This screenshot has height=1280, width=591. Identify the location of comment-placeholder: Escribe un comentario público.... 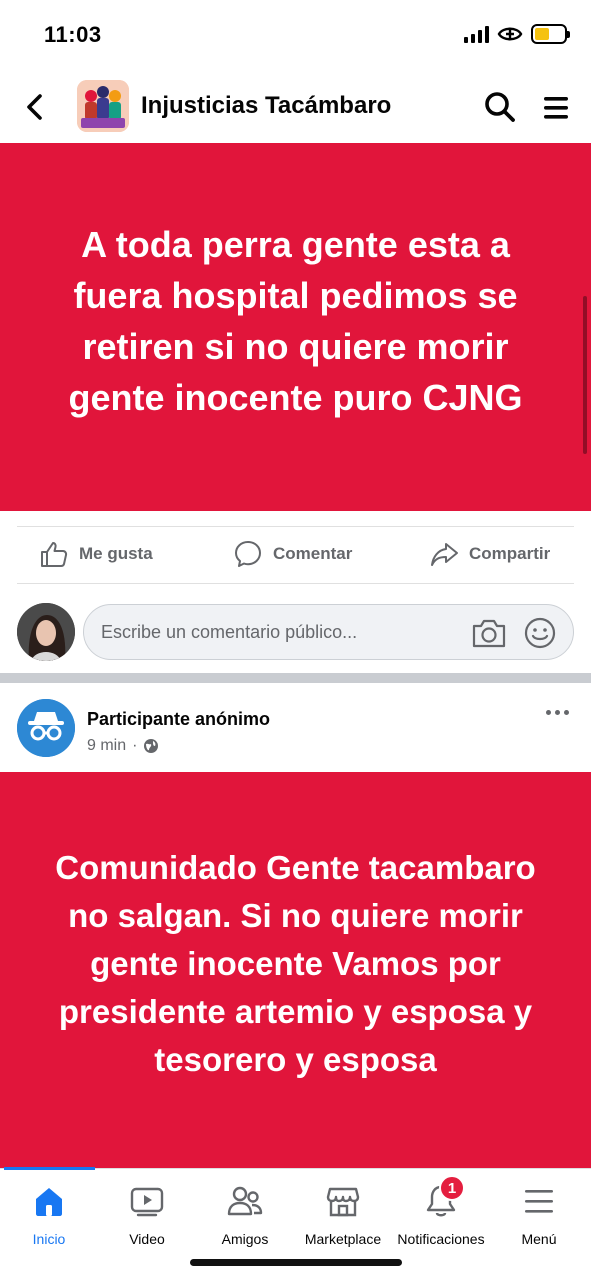
(229, 632).